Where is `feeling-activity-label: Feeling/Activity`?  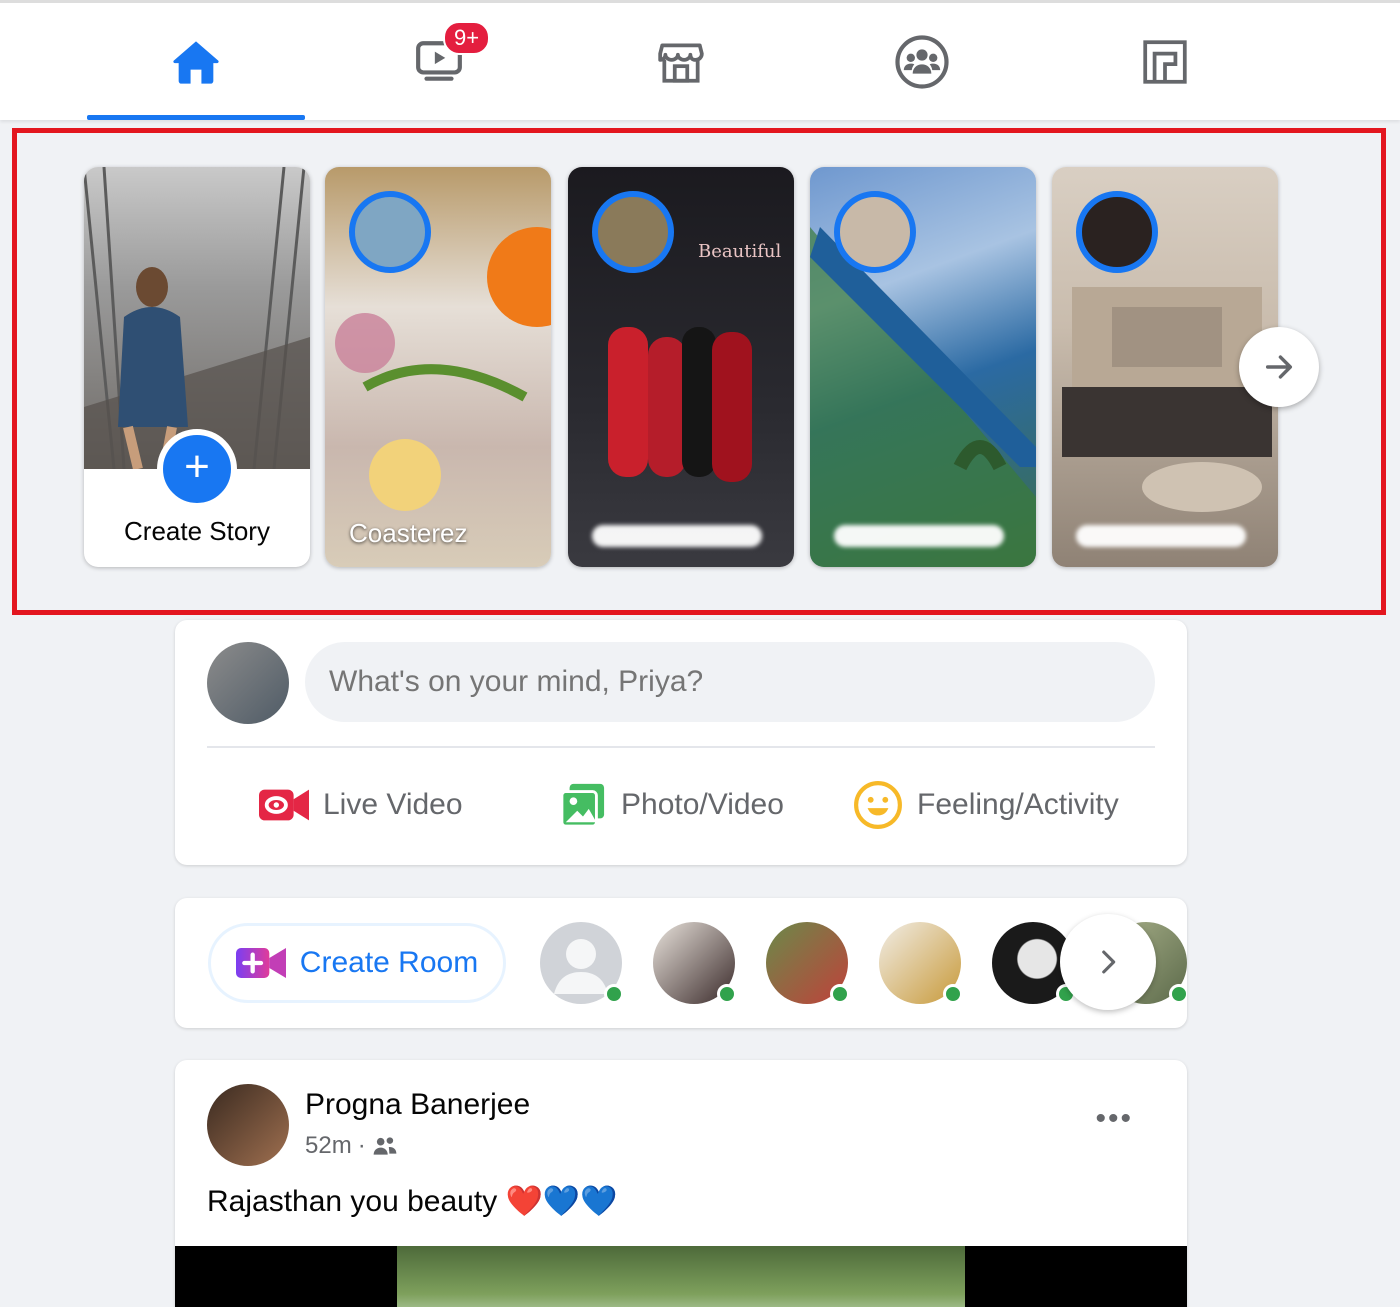
feeling-activity-label: Feeling/Activity is located at coordinates (1018, 804).